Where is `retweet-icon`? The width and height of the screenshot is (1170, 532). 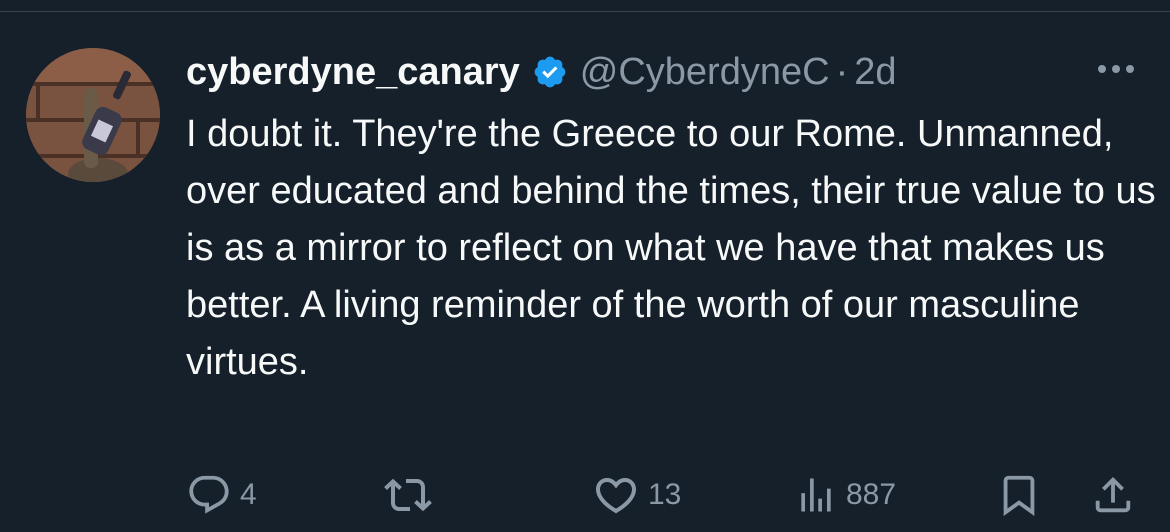 retweet-icon is located at coordinates (408, 495).